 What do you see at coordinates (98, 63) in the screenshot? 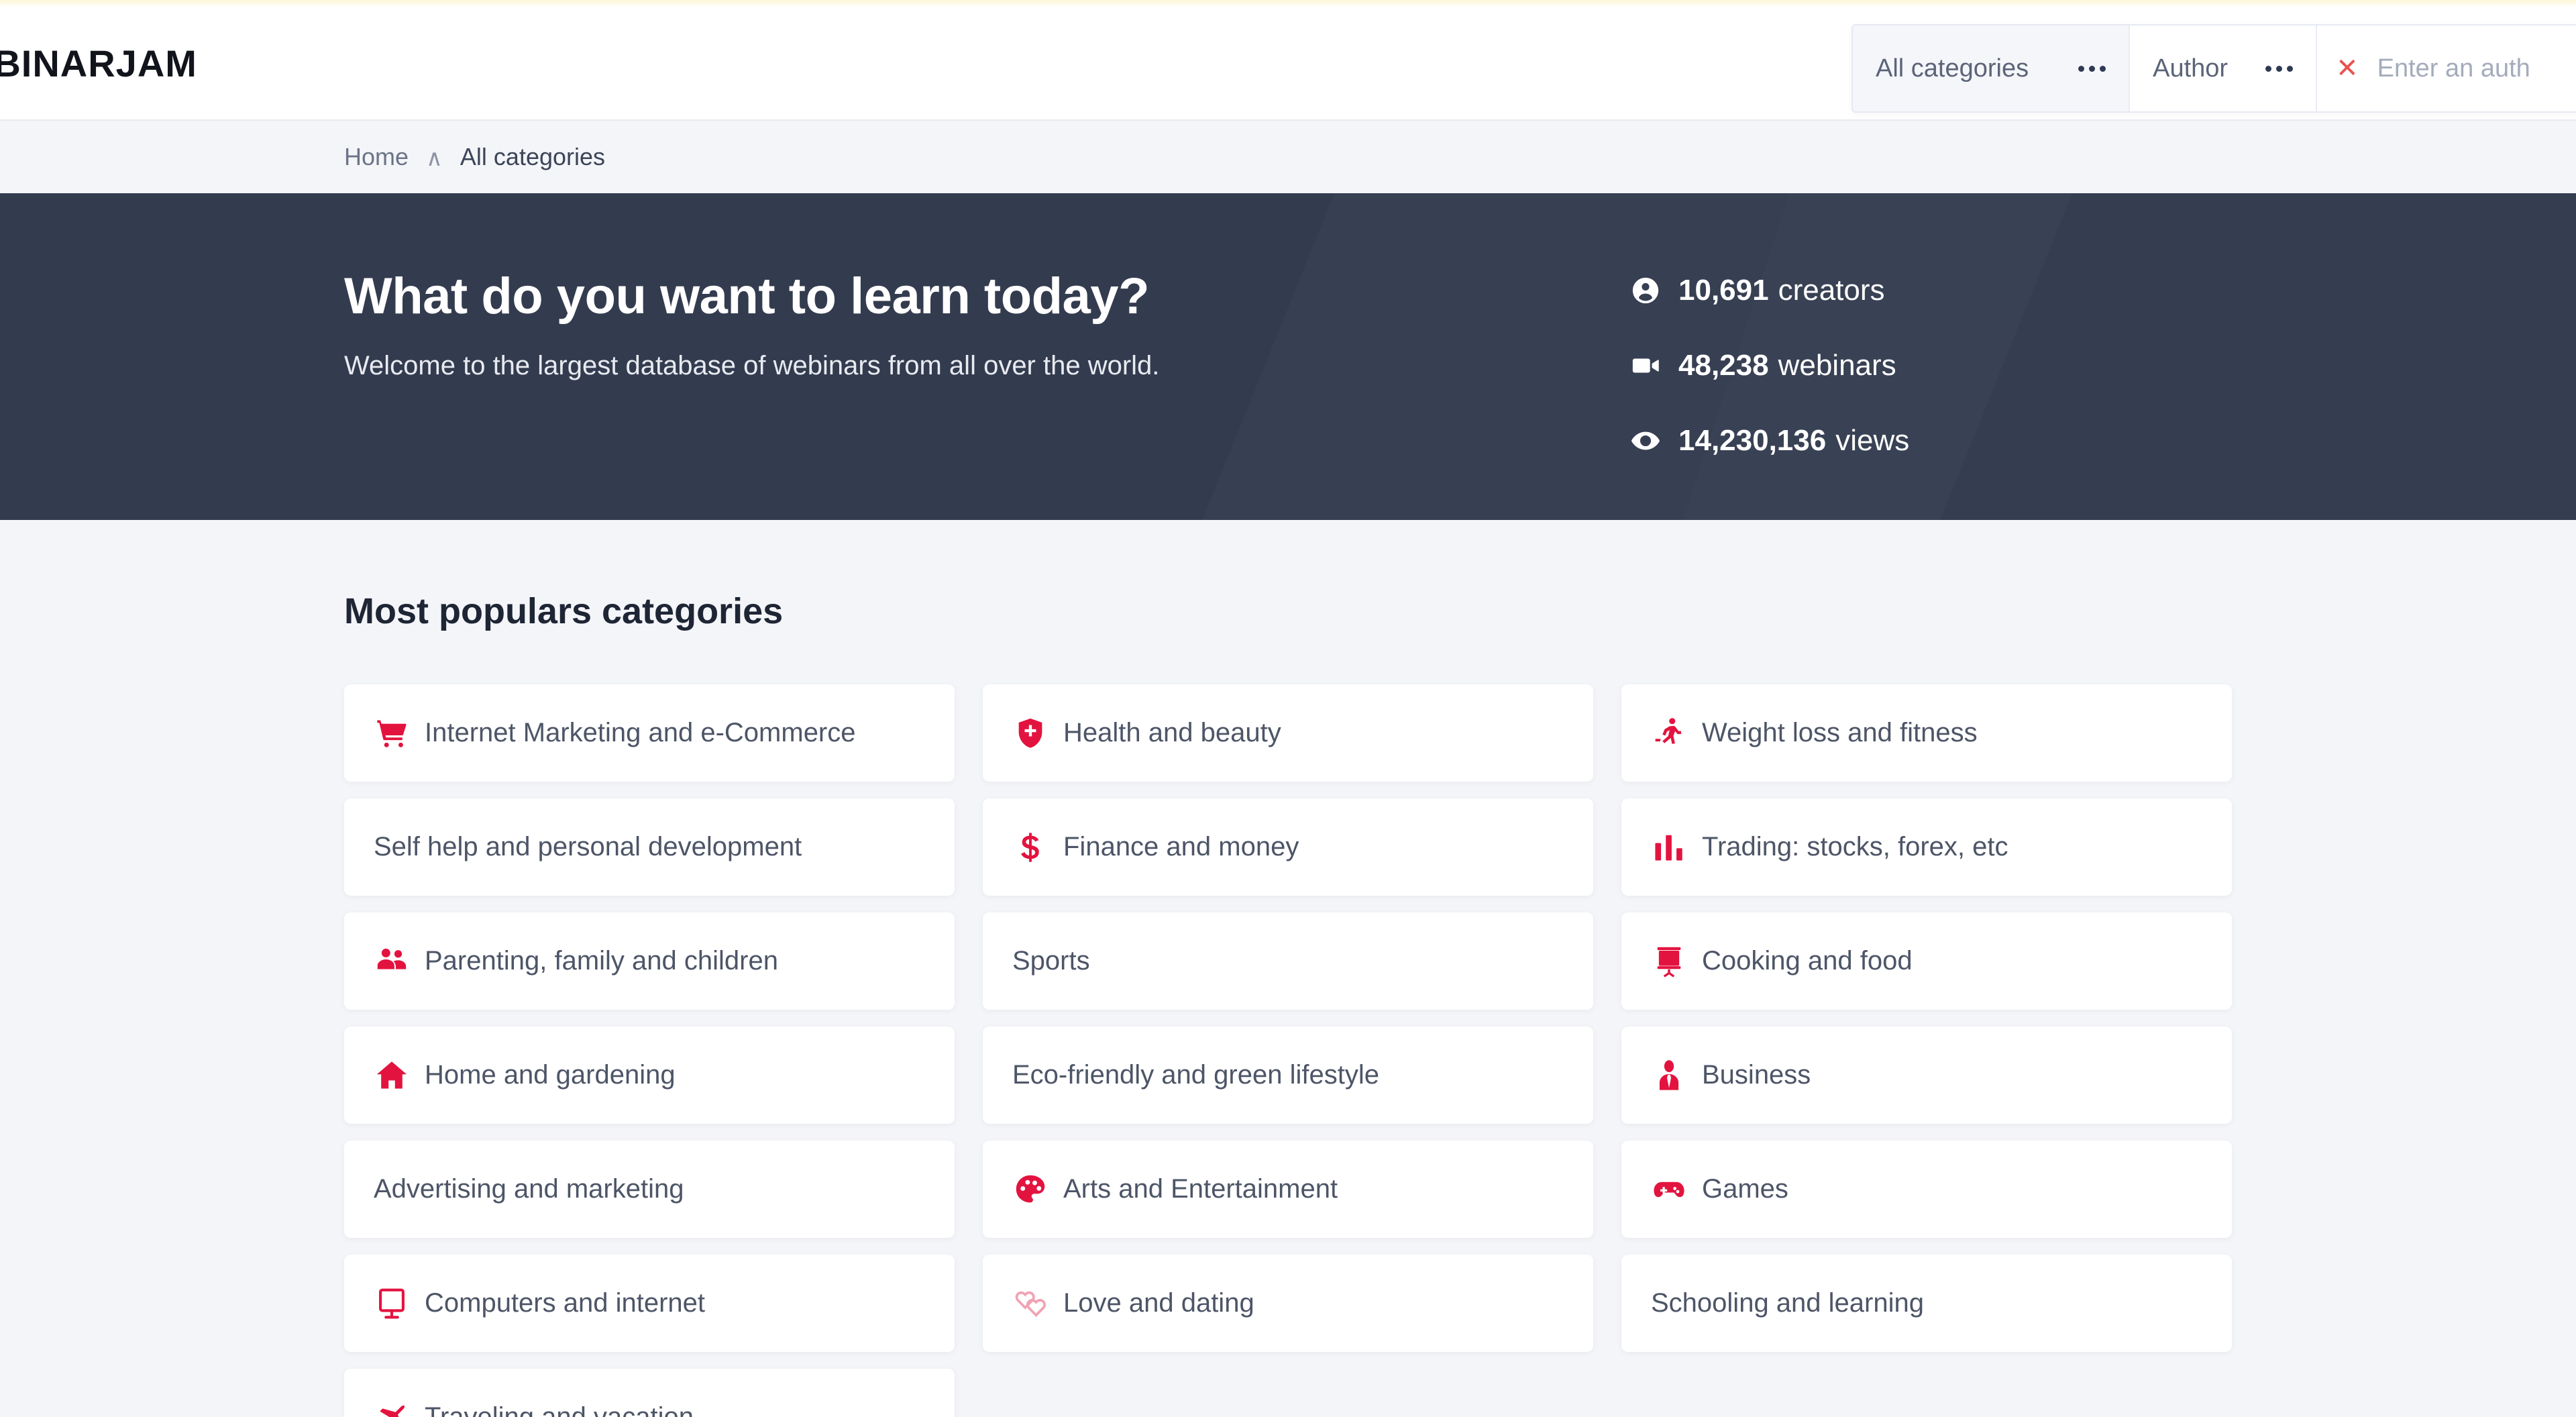
I see `site-logo: EBINARJAM` at bounding box center [98, 63].